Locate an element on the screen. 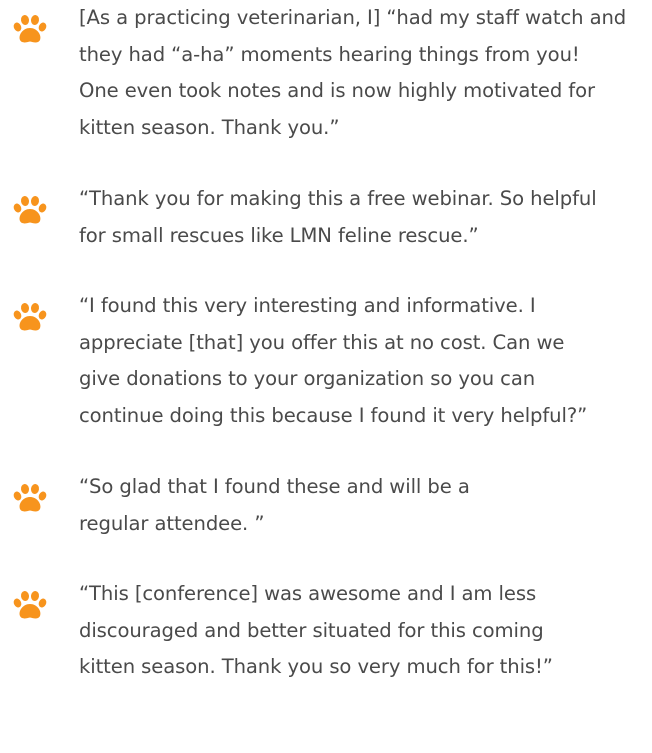 The image size is (652, 753). quote-line: kitten season. Thank you.” is located at coordinates (209, 127).